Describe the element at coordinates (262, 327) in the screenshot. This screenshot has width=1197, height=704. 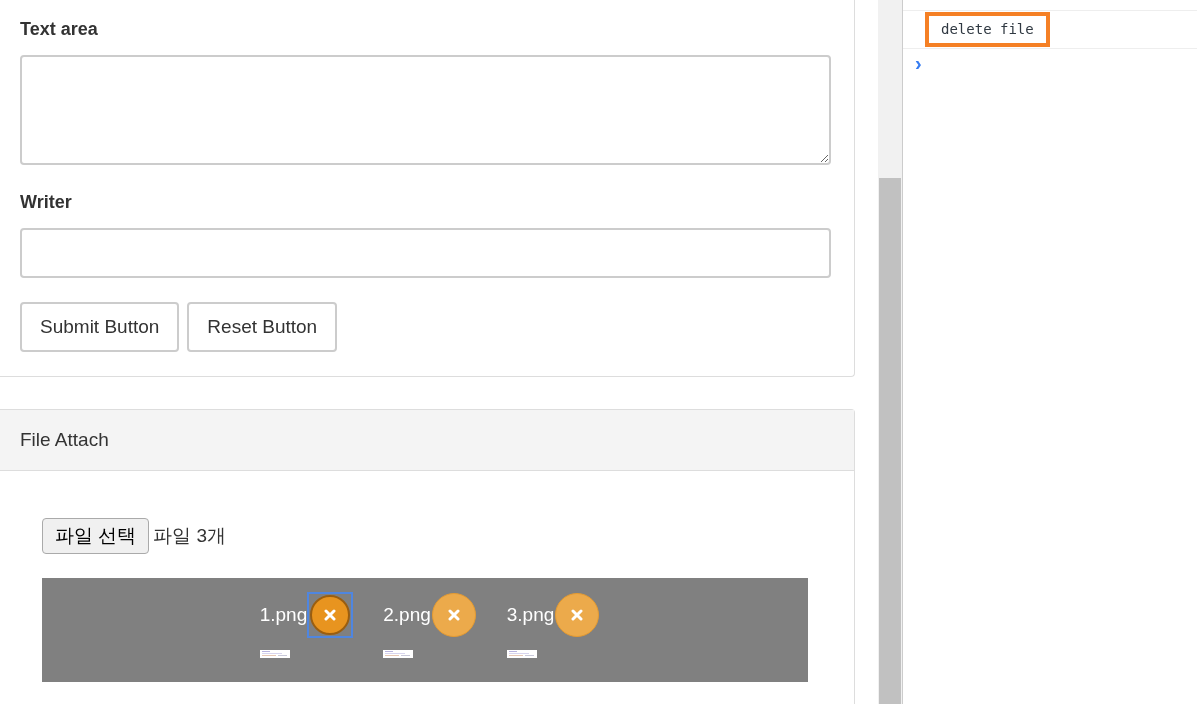
I see `reset-button: Reset Button` at that location.